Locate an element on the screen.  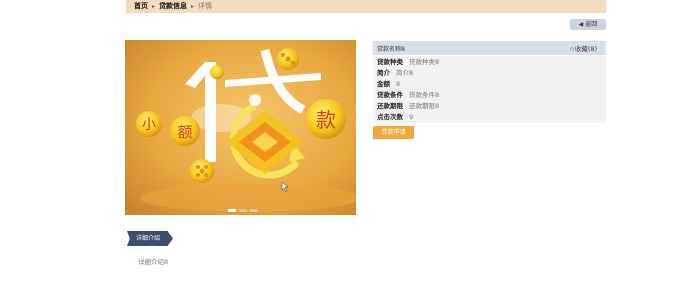
info-value: 还款期限8 is located at coordinates (424, 106).